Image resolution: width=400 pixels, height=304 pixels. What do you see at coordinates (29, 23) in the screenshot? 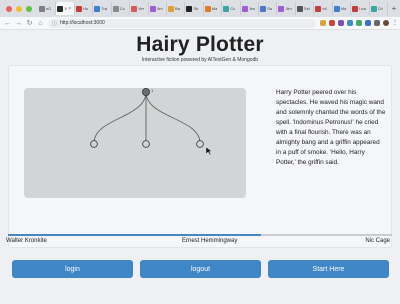
I see `reload-icon: ↻` at bounding box center [29, 23].